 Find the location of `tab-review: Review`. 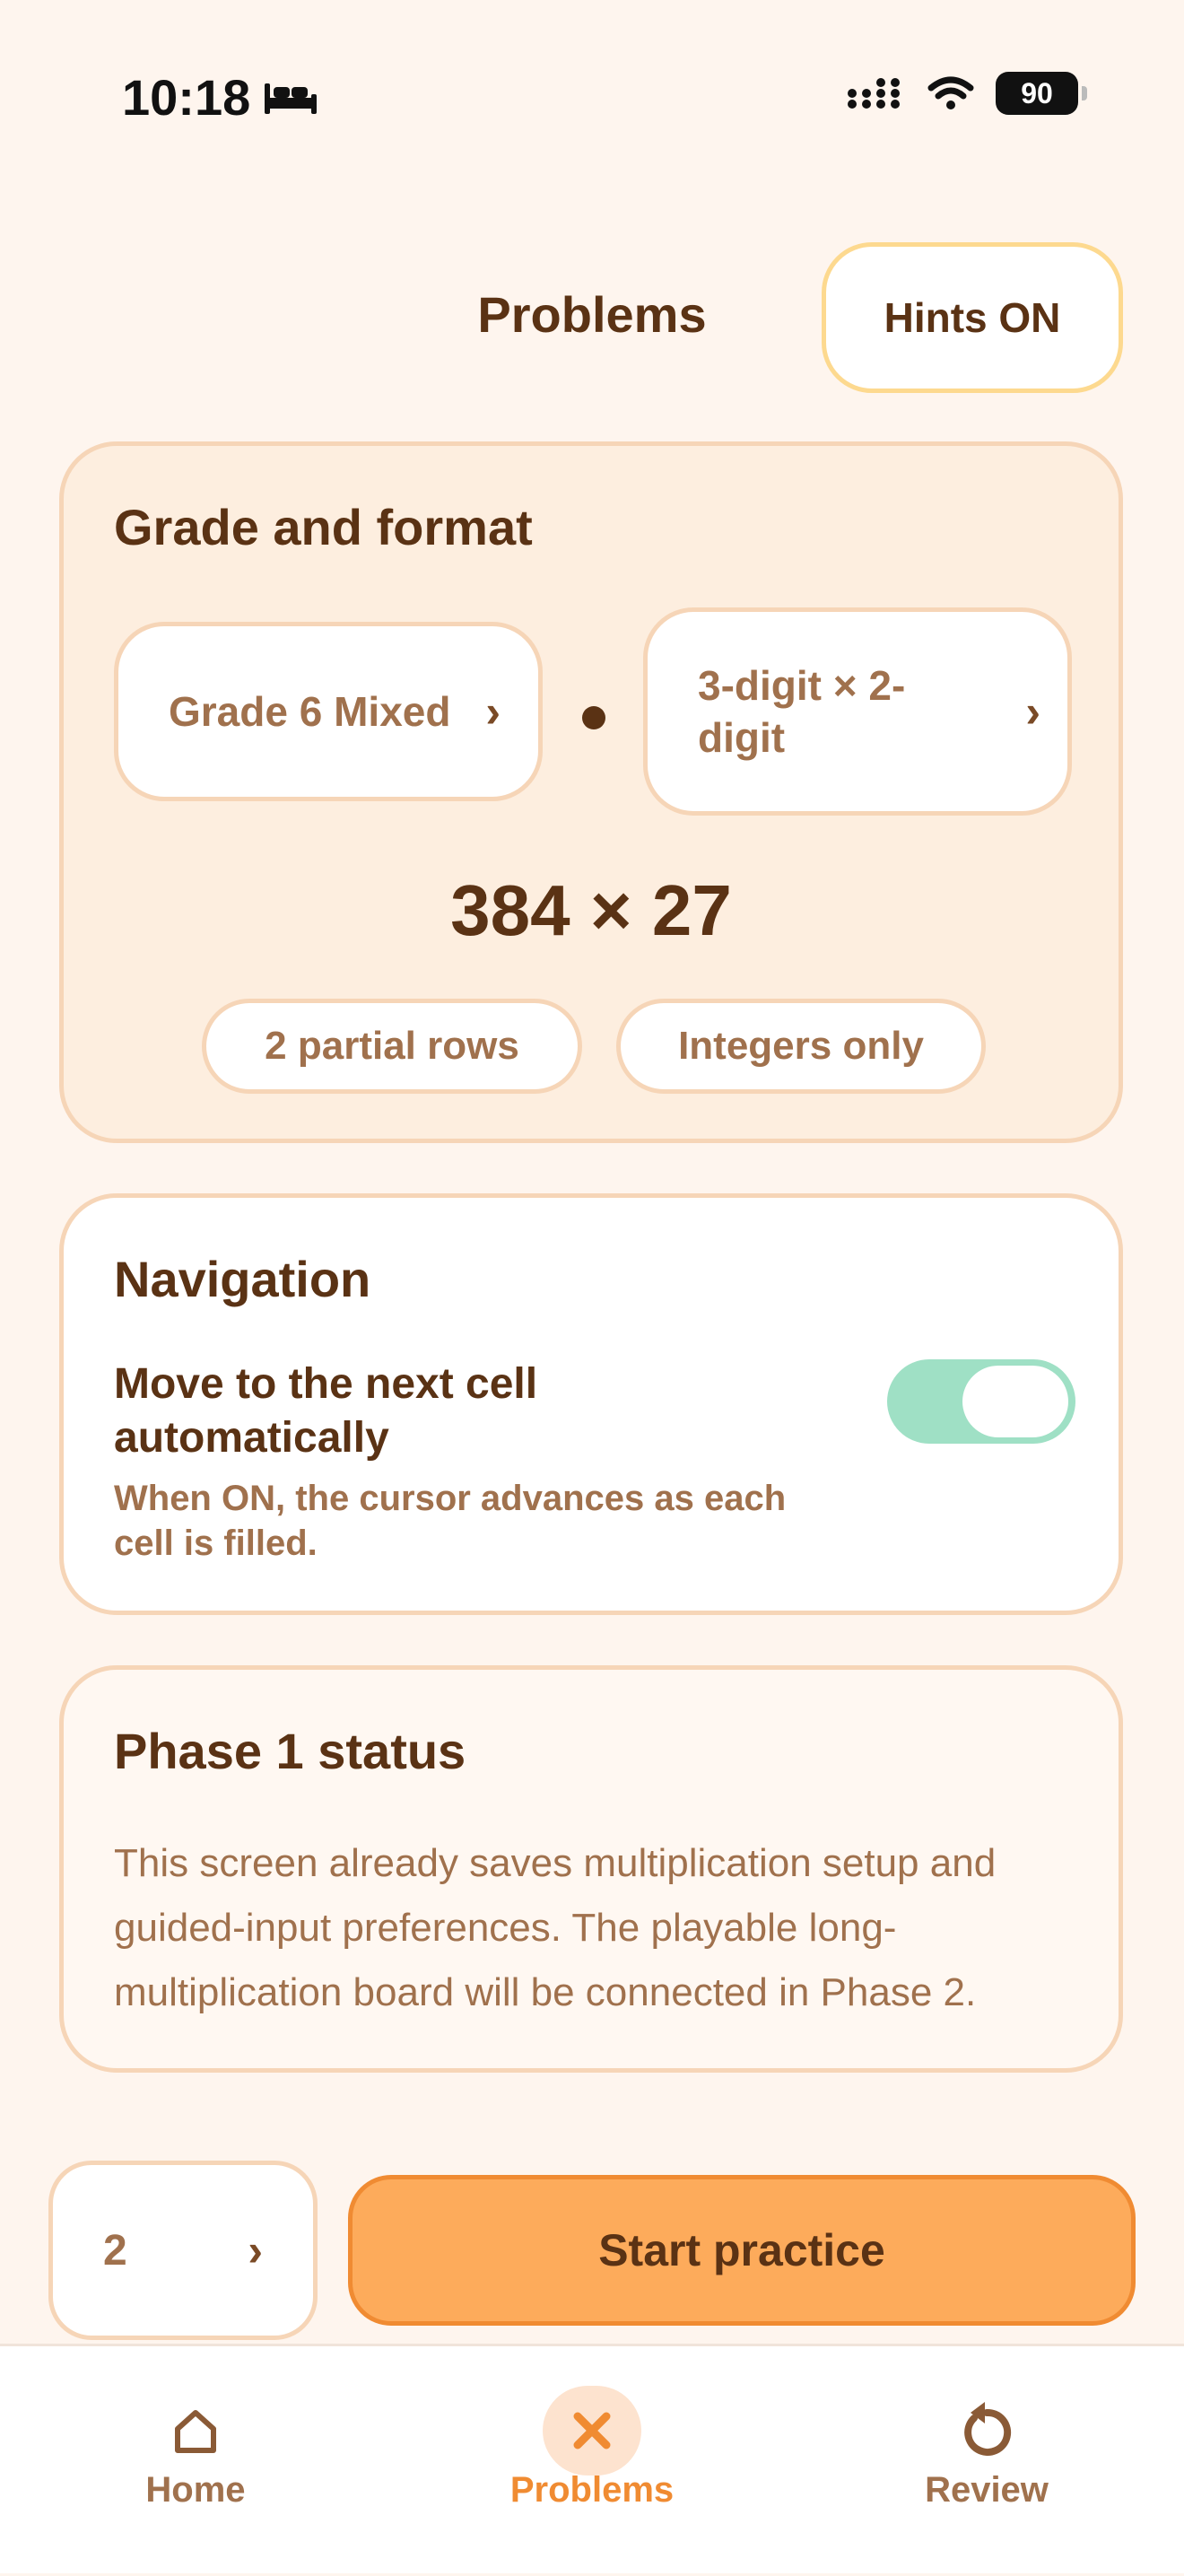

tab-review: Review is located at coordinates (986, 2461).